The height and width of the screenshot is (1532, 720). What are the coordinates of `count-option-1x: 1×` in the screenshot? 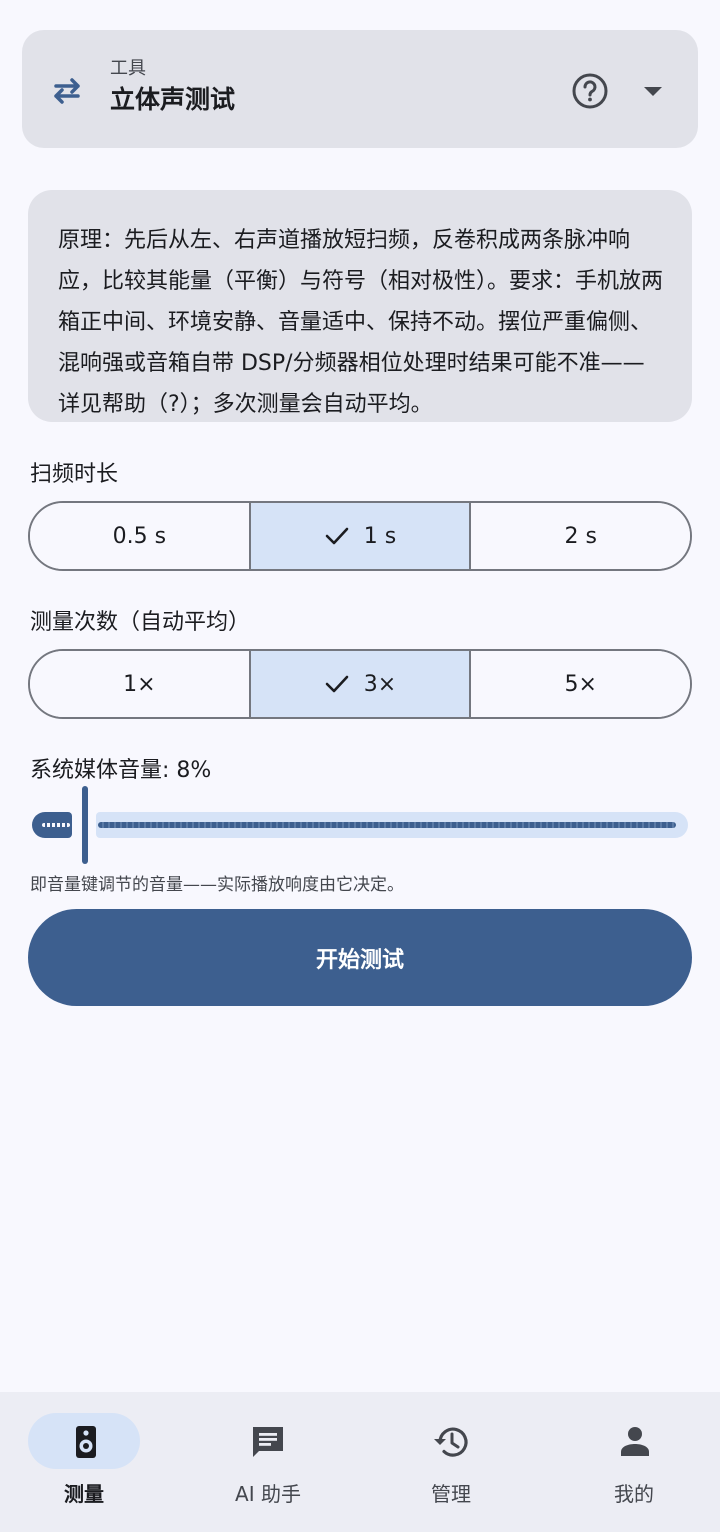 It's located at (140, 684).